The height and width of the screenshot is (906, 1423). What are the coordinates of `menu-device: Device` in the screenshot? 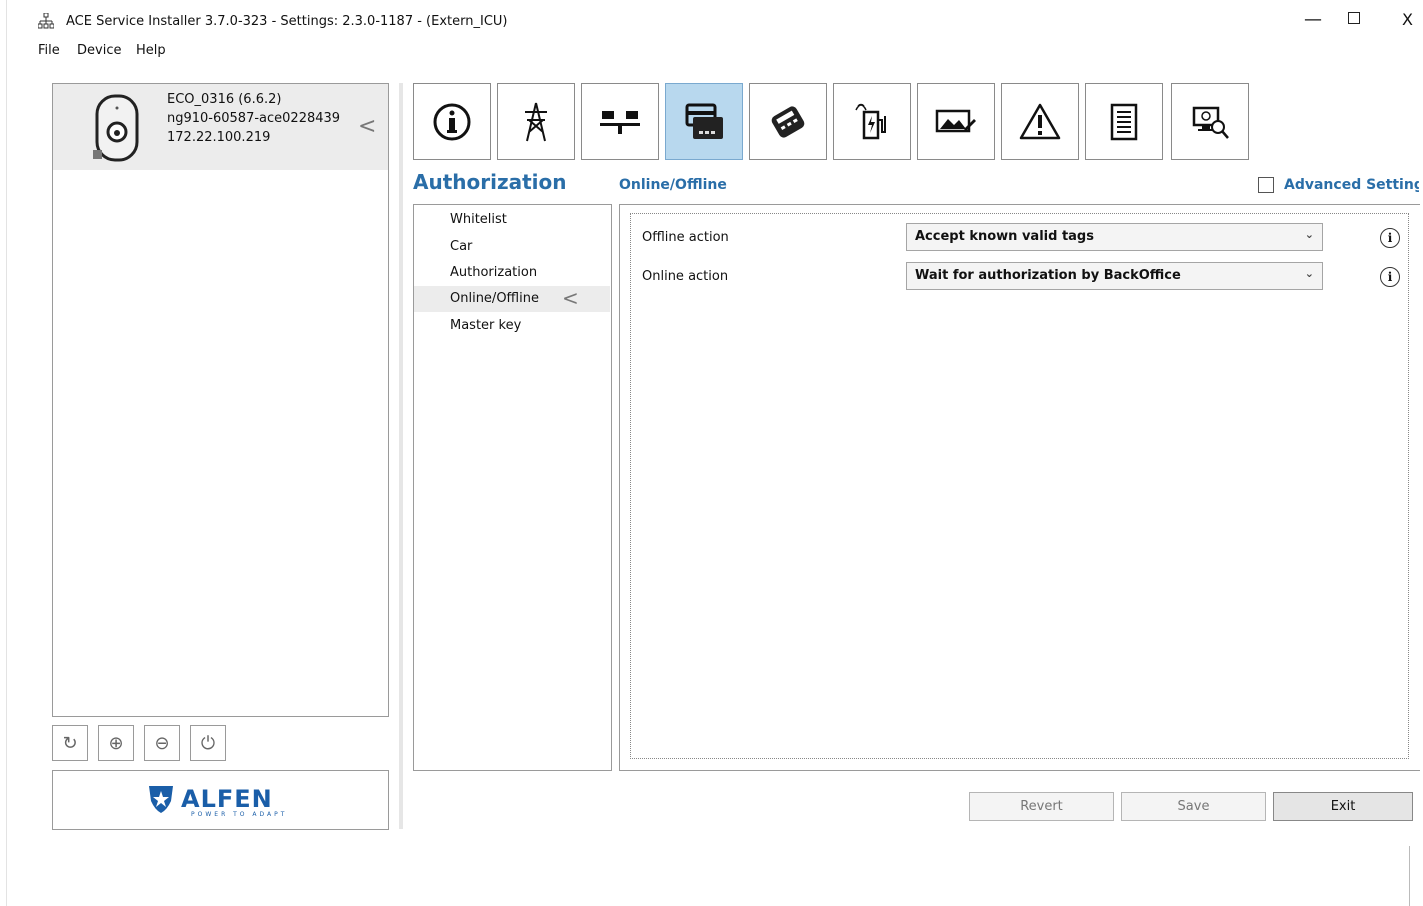 It's located at (99, 50).